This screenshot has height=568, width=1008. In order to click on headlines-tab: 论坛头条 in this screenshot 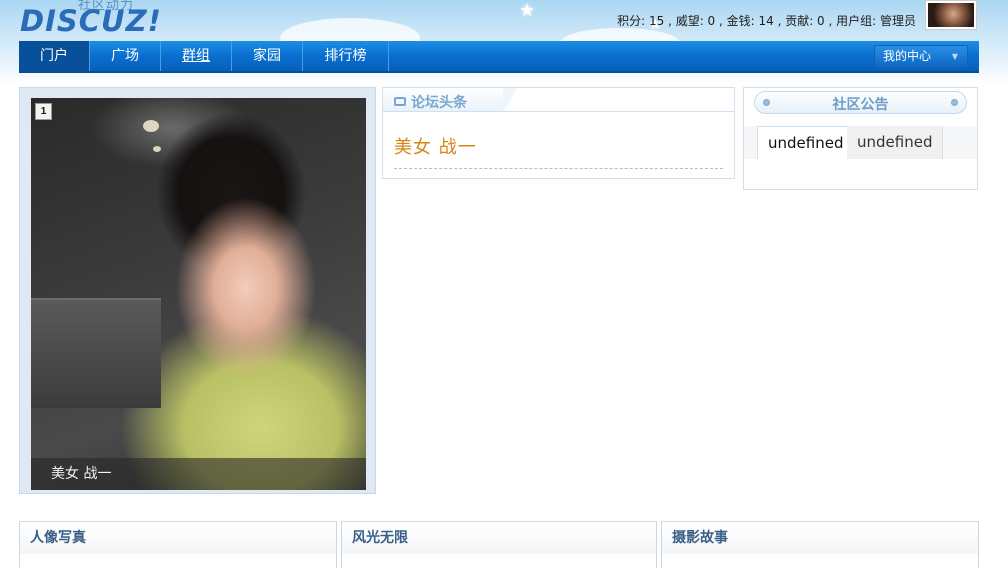, I will do `click(450, 100)`.